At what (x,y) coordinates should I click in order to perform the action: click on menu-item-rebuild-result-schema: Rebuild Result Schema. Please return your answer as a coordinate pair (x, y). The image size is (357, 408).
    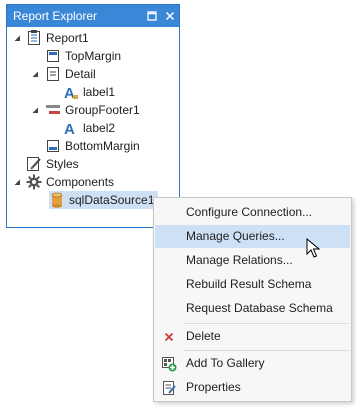
    Looking at the image, I should click on (252, 284).